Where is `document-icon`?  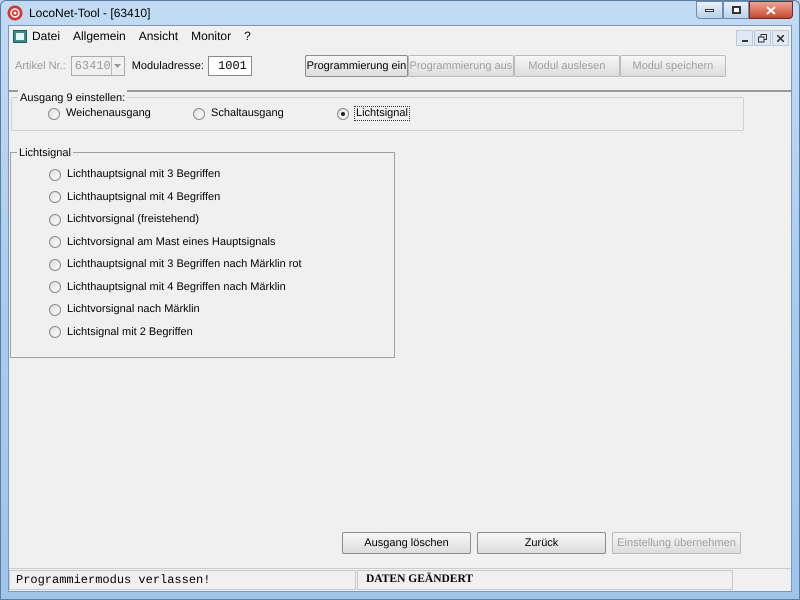
document-icon is located at coordinates (20, 36).